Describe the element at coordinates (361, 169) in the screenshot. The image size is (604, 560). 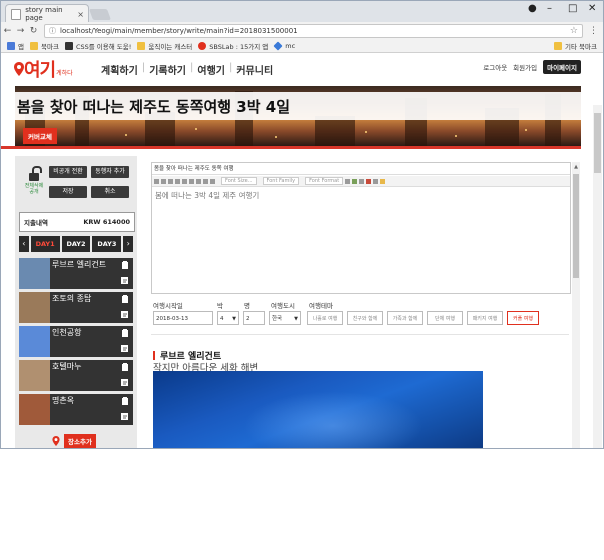
I see `editor-title-input: 봄을 찾아 떠나는 제주도 동쪽 여행` at that location.